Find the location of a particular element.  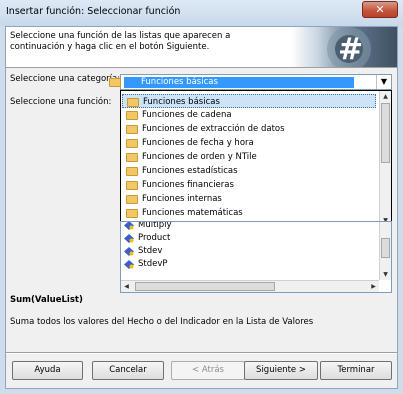

dropdown-option: Funciones básicas is located at coordinates (249, 101).